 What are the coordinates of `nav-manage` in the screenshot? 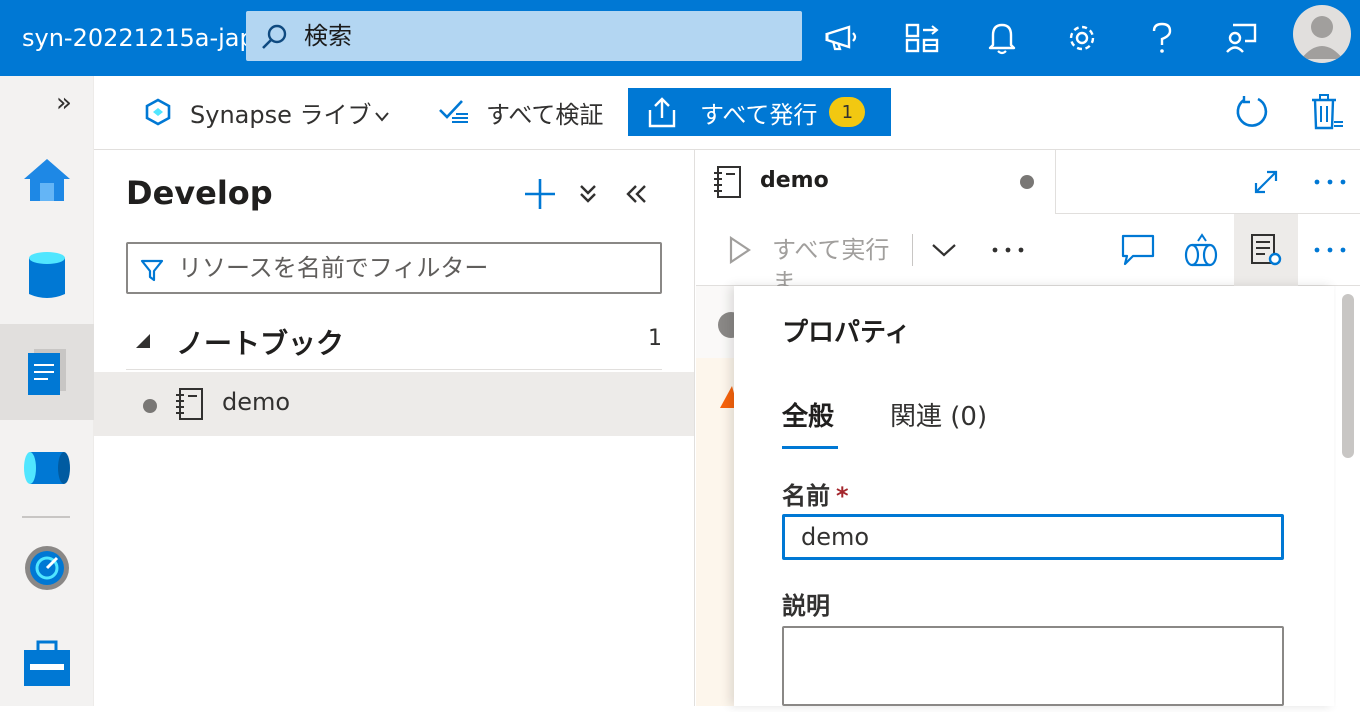 It's located at (47, 664).